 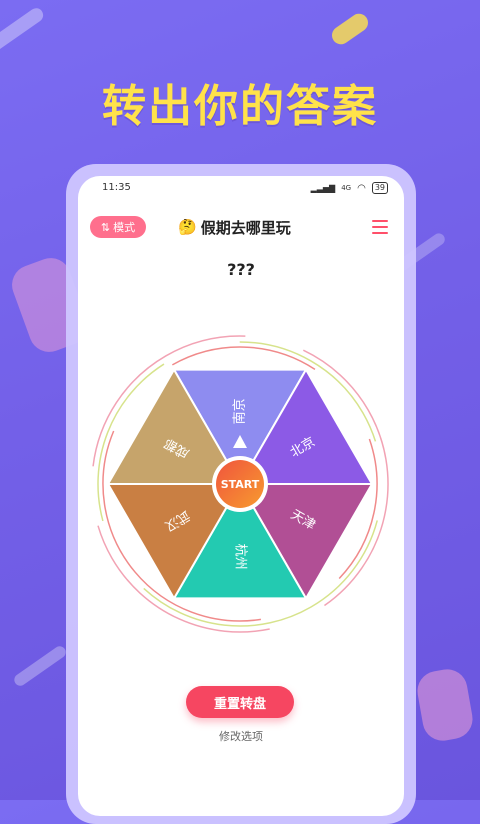 What do you see at coordinates (241, 736) in the screenshot?
I see `edit-options-link: 修改选项` at bounding box center [241, 736].